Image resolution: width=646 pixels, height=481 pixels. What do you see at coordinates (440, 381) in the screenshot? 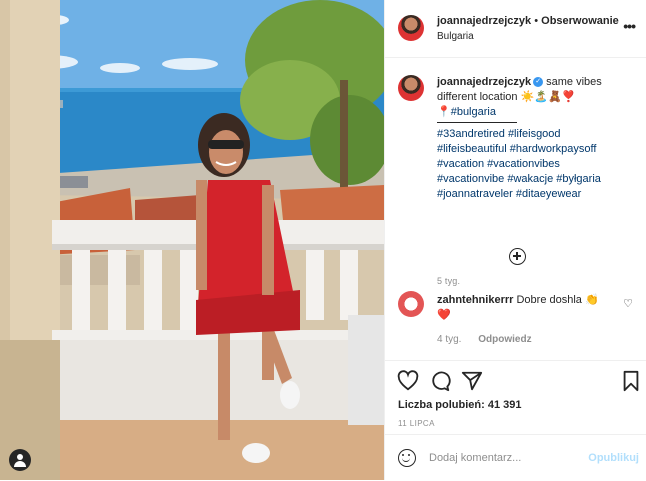
I see `comment-bubble-icon` at bounding box center [440, 381].